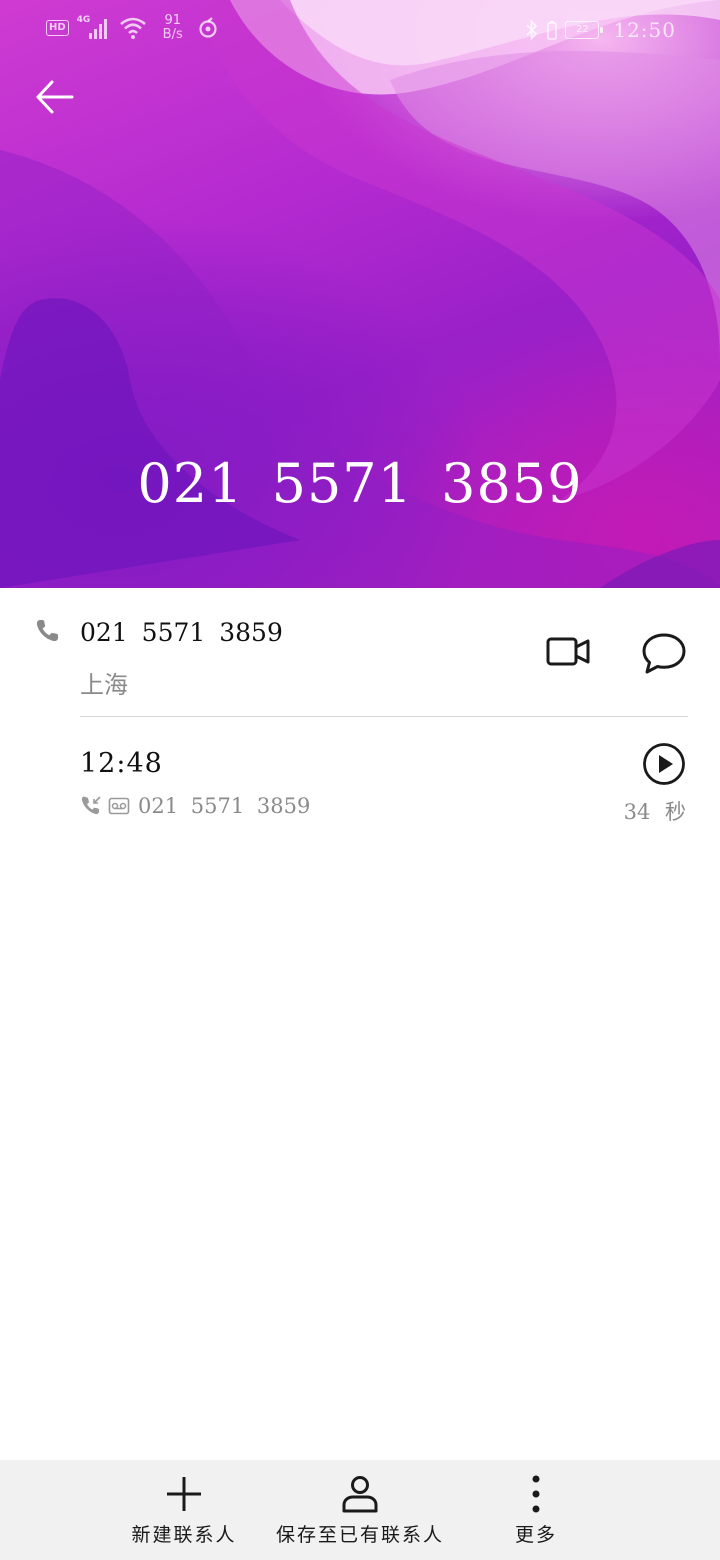 This screenshot has height=1560, width=720. What do you see at coordinates (384, 716) in the screenshot?
I see `row-divider` at bounding box center [384, 716].